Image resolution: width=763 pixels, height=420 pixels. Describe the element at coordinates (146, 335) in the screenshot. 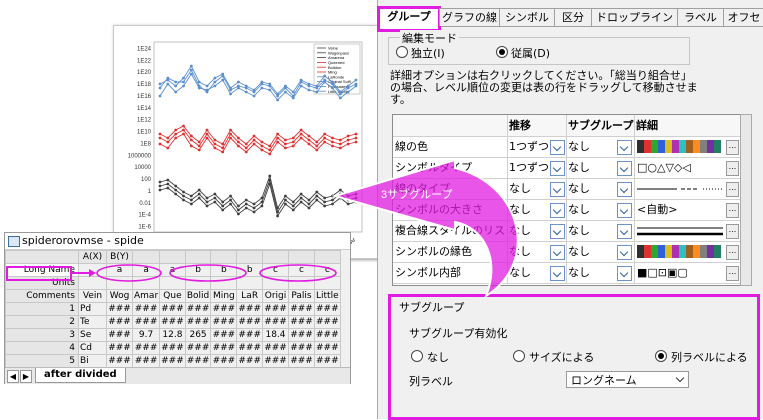

I see `cell: 9.7` at that location.